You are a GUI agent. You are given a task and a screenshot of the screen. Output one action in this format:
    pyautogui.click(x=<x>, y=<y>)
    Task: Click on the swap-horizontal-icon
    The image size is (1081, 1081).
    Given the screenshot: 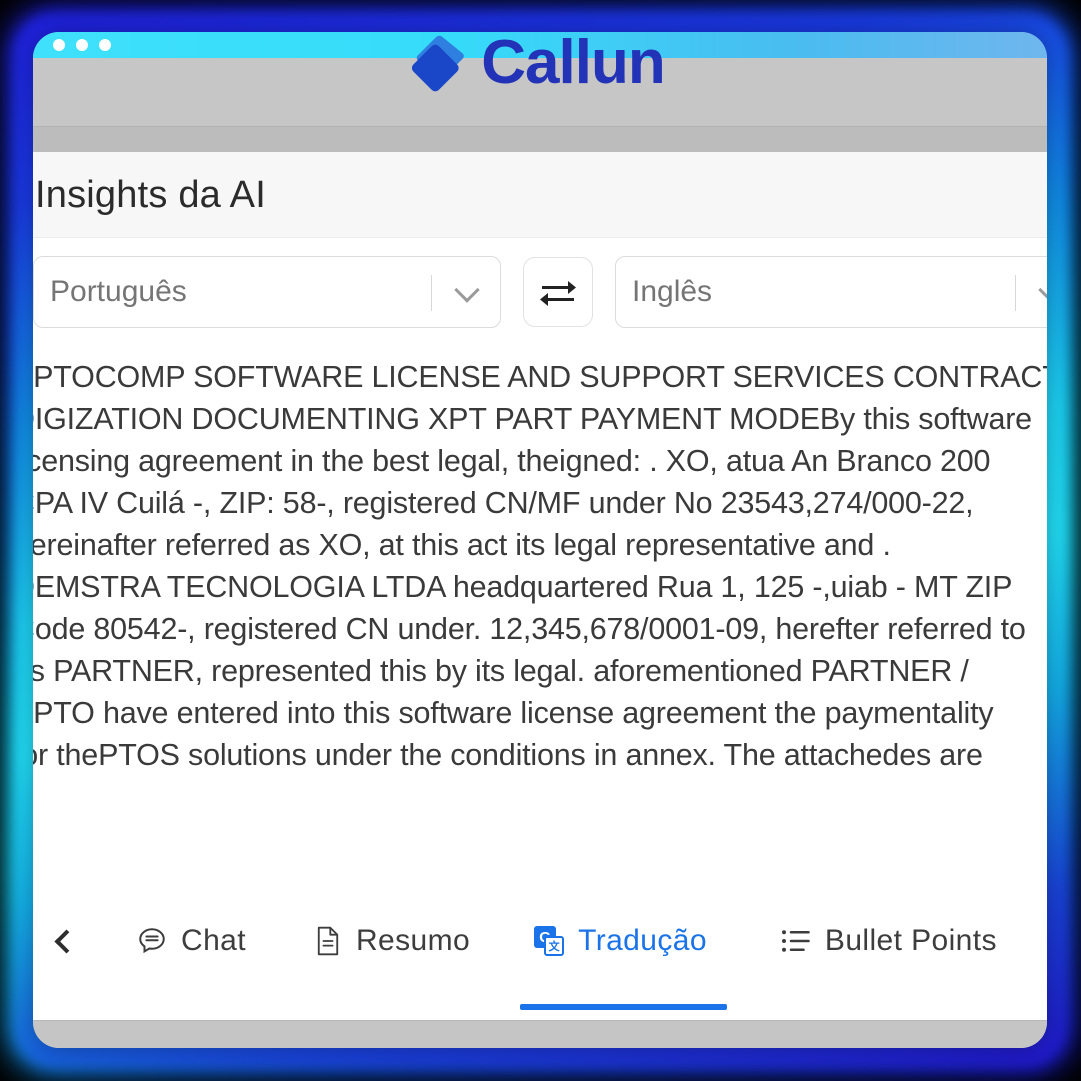 What is the action you would take?
    pyautogui.click(x=558, y=293)
    